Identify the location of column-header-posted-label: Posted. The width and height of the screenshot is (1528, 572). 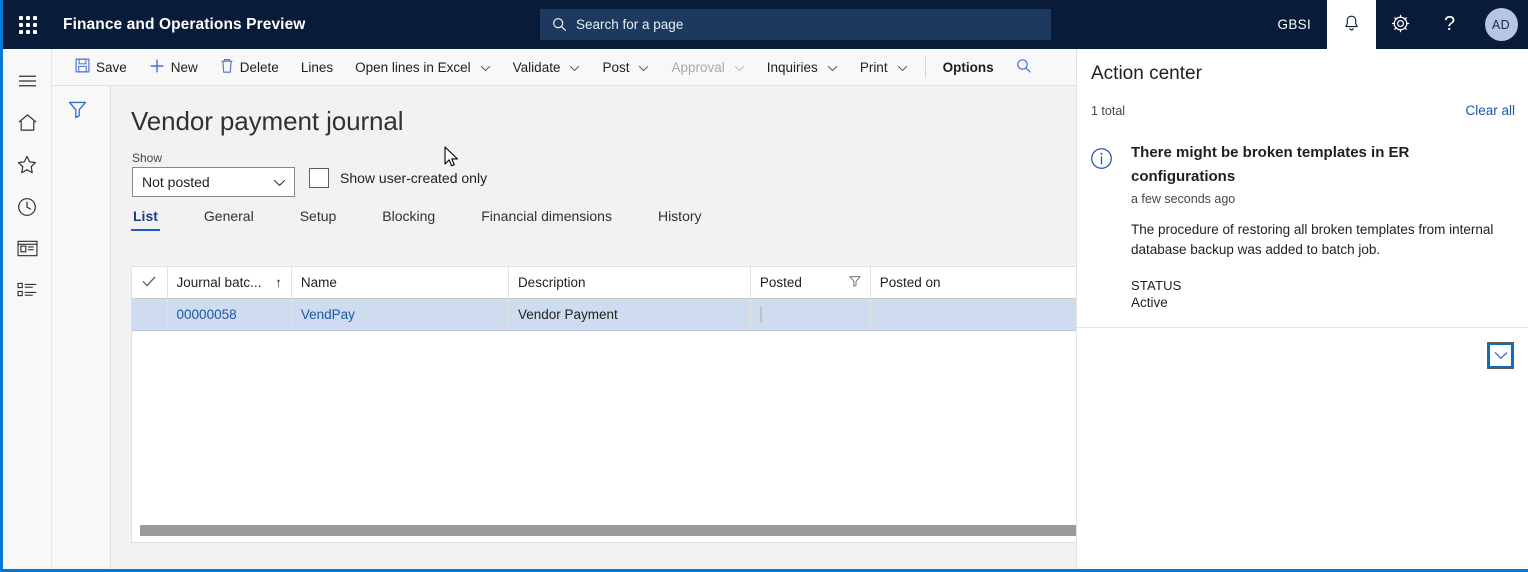
(780, 282).